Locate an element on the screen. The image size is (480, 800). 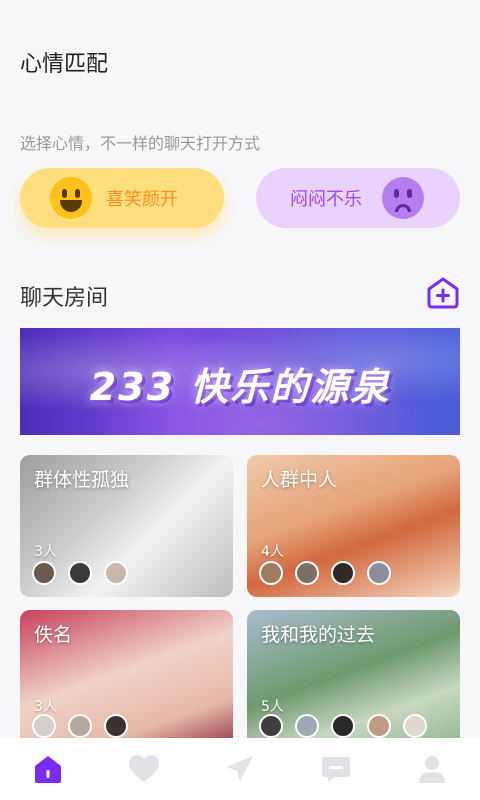
home-icon is located at coordinates (48, 769).